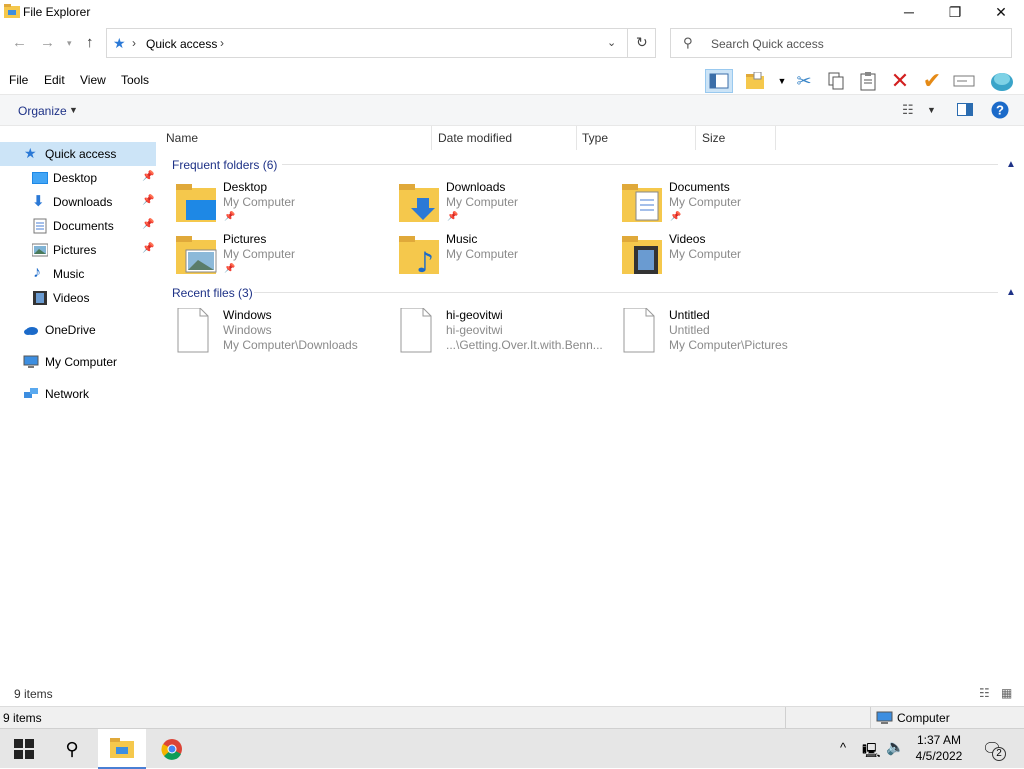 This screenshot has width=1024, height=769. I want to click on address-bar: ★ › Quick access › ⌄ ↻, so click(381, 43).